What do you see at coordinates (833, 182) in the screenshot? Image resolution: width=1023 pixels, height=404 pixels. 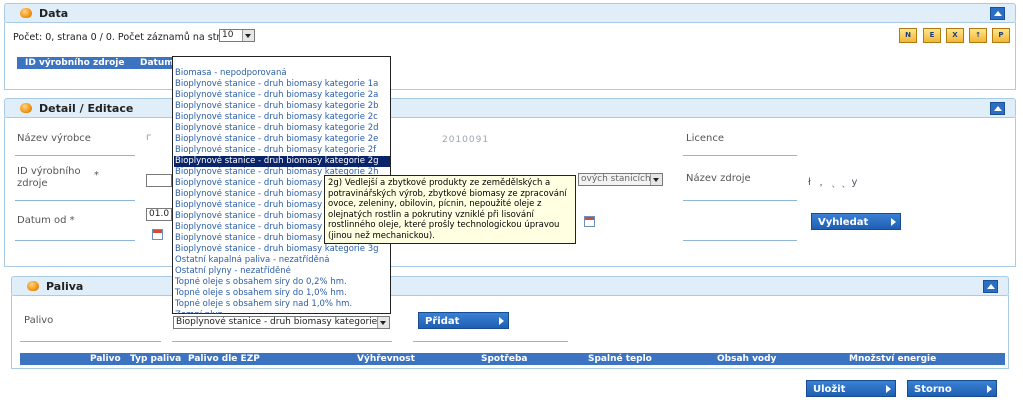 I see `nazev-zdroje-value: ł ﹐ ˎ ˎ y` at bounding box center [833, 182].